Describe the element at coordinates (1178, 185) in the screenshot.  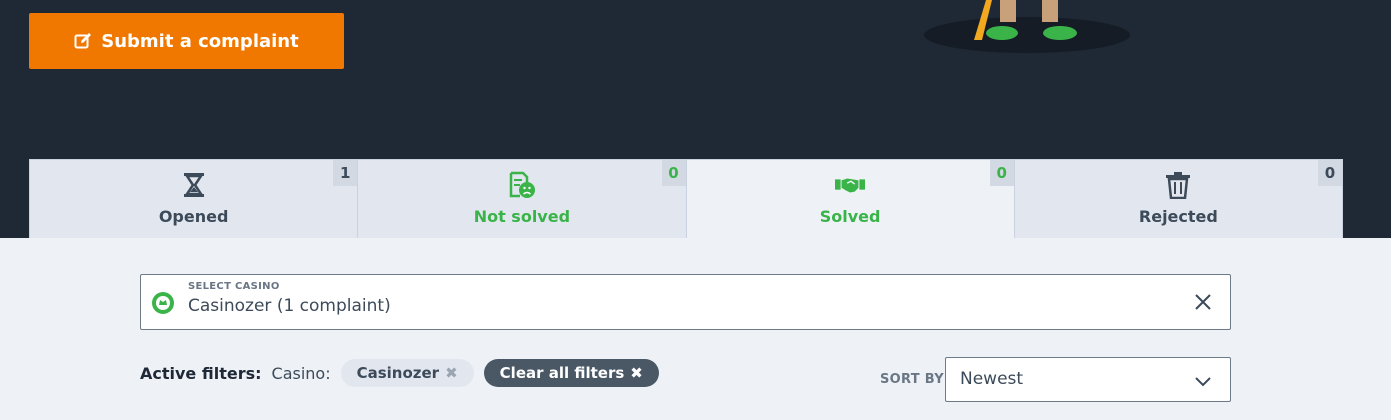
I see `trash-icon` at that location.